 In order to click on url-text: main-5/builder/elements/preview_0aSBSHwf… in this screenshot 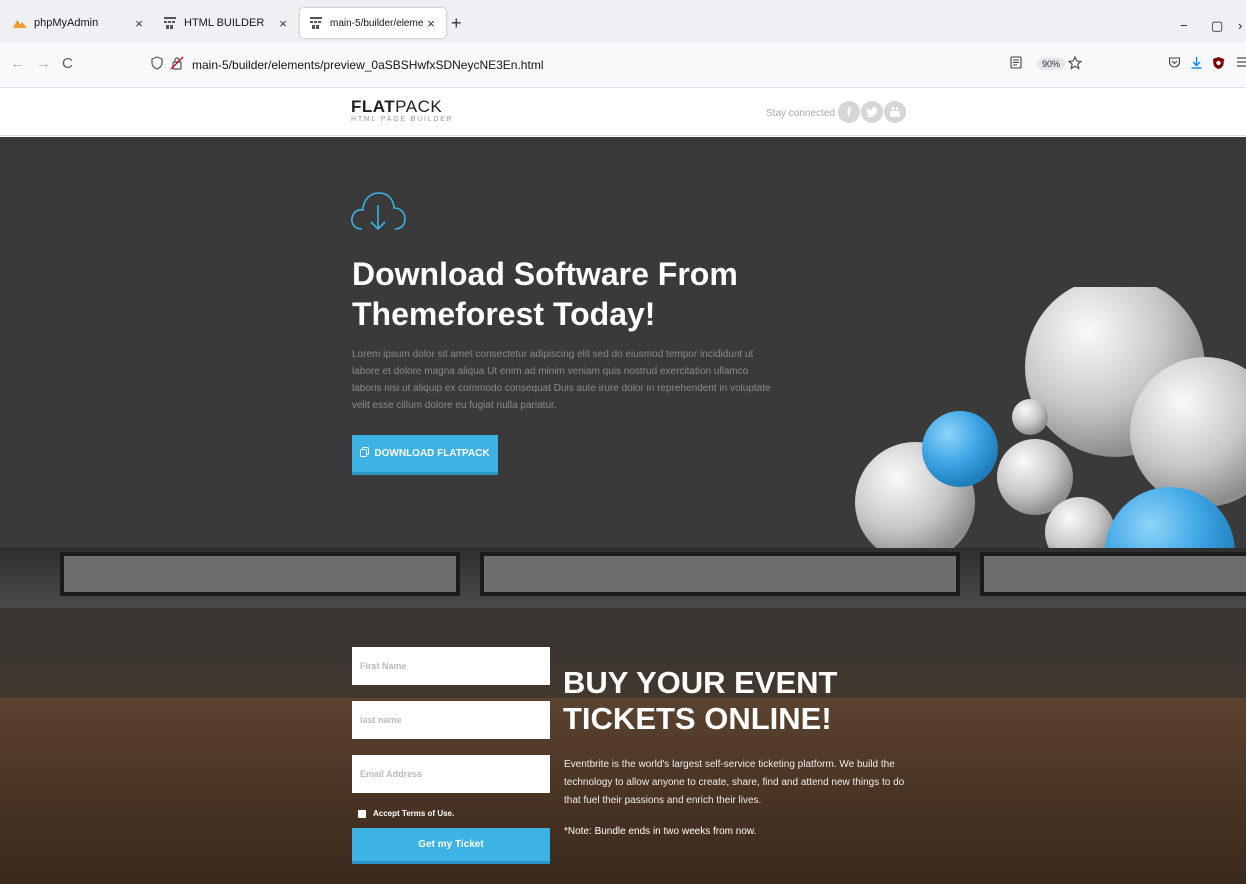, I will do `click(367, 65)`.